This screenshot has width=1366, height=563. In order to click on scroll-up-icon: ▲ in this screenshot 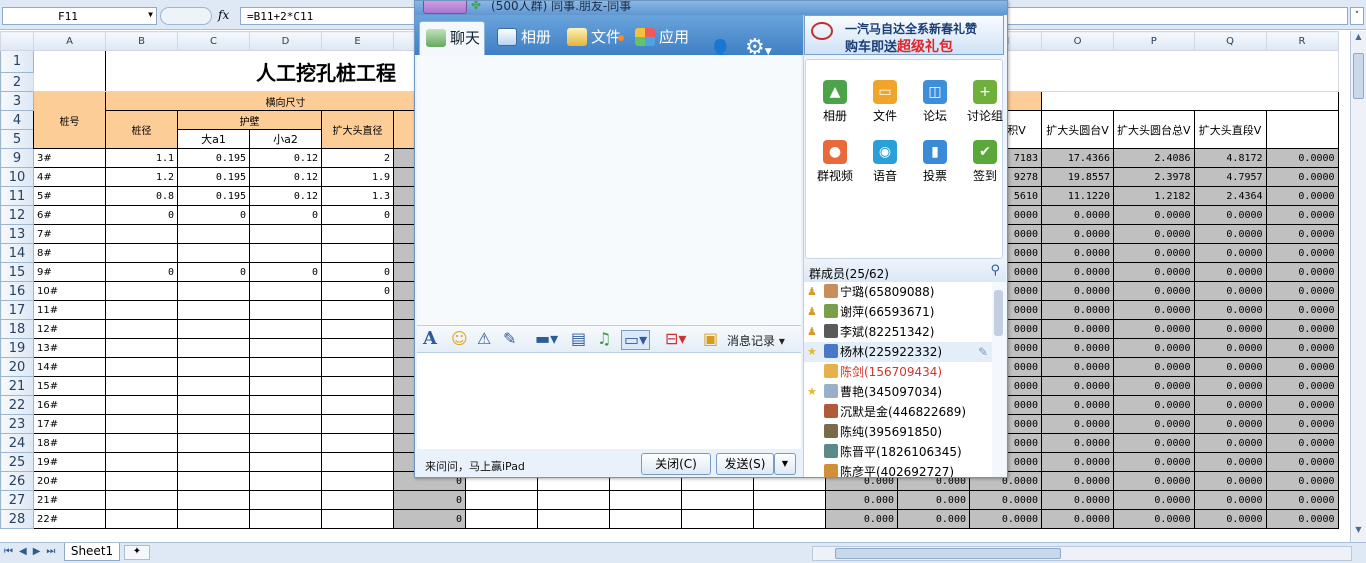, I will do `click(1358, 40)`.